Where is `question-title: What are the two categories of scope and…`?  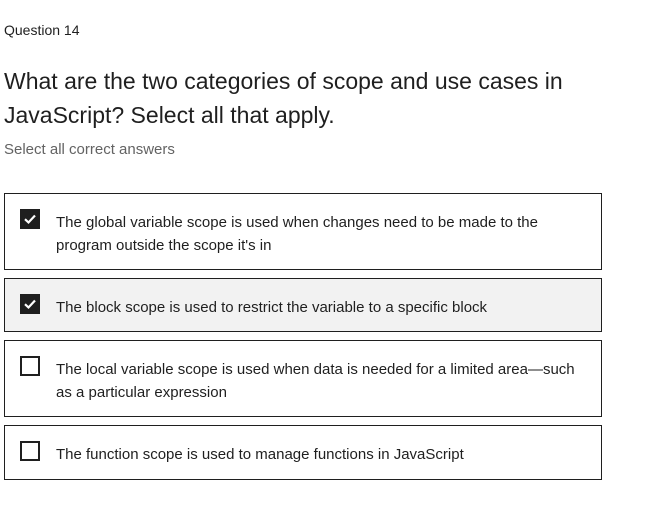 question-title: What are the two categories of scope and… is located at coordinates (283, 98).